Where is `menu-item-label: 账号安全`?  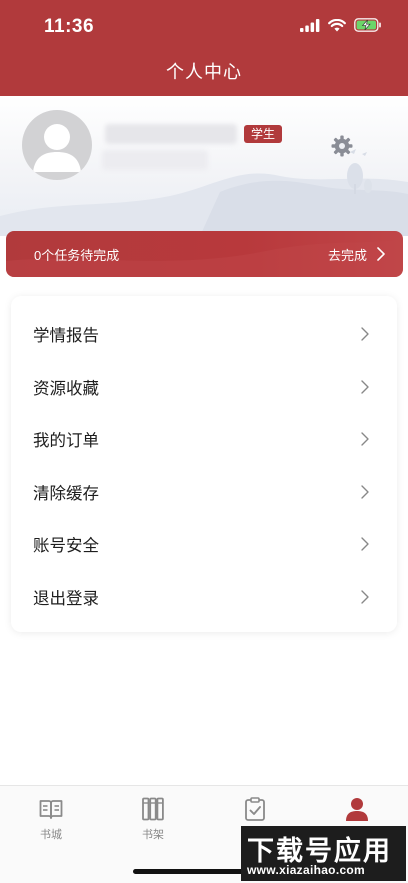
menu-item-label: 账号安全 is located at coordinates (66, 546).